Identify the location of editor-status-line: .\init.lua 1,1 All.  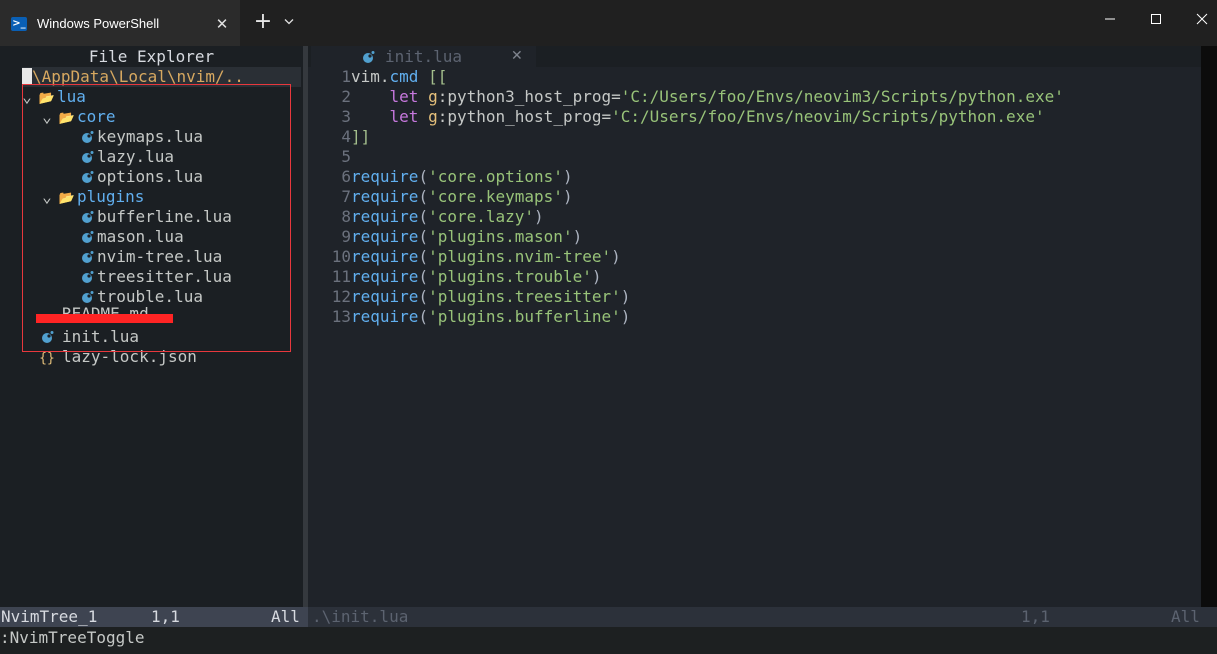
(762, 617).